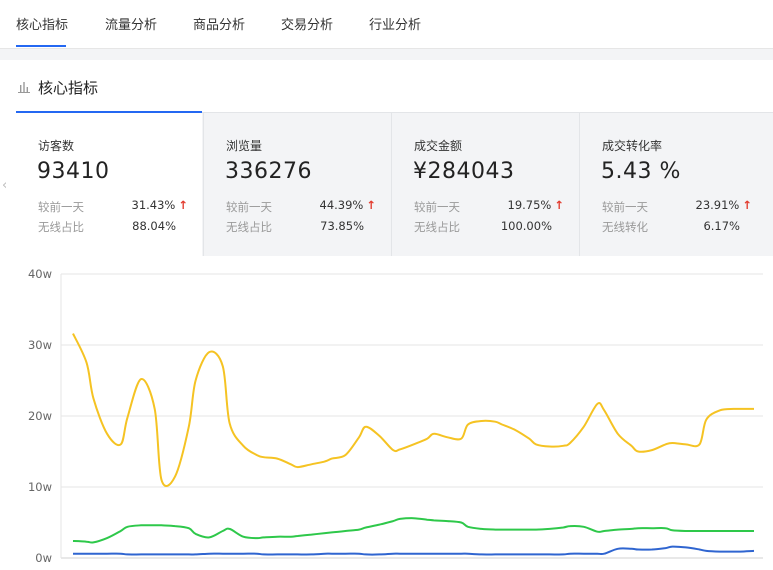 Image resolution: width=773 pixels, height=570 pixels. What do you see at coordinates (68, 88) in the screenshot?
I see `section-title: 核心指标` at bounding box center [68, 88].